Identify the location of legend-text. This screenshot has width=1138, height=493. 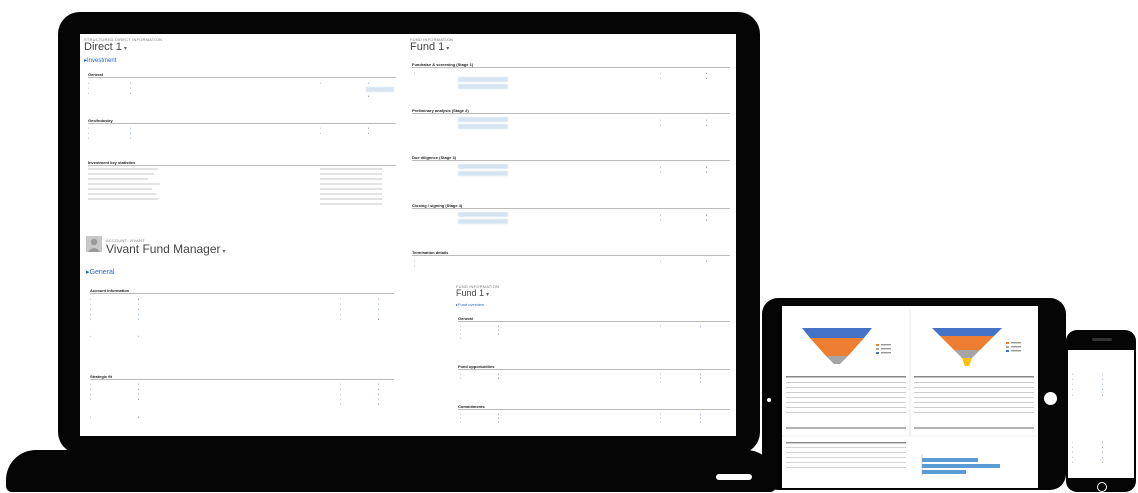
(1016, 347).